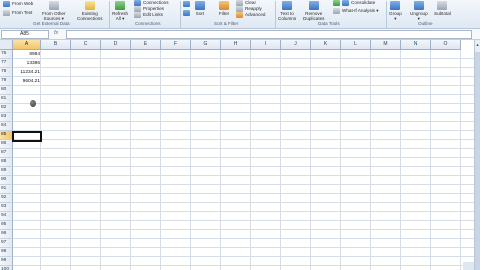 The width and height of the screenshot is (480, 270). What do you see at coordinates (6, 261) in the screenshot?
I see `row-header: 99` at bounding box center [6, 261].